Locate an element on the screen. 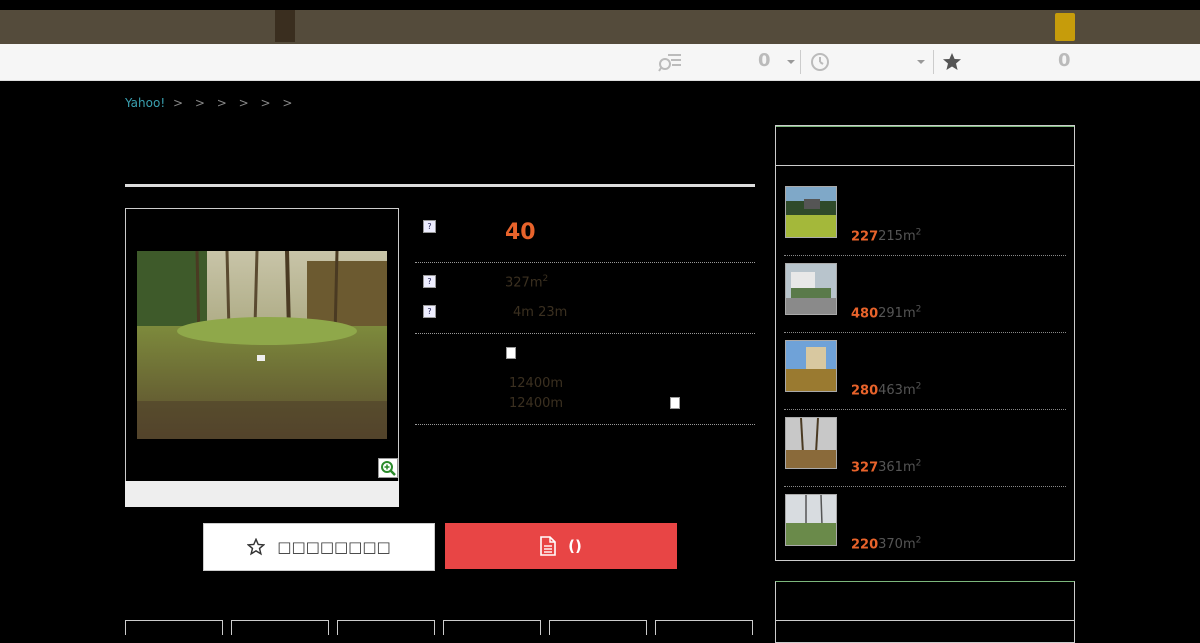 The width and height of the screenshot is (1200, 643). user-toolbar: 0 0 is located at coordinates (600, 62).